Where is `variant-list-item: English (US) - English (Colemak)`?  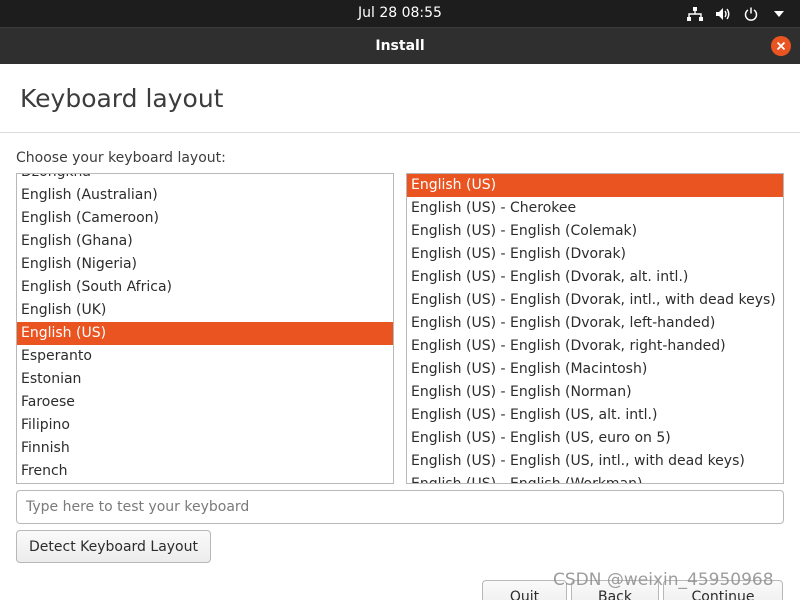
variant-list-item: English (US) - English (Colemak) is located at coordinates (595, 231).